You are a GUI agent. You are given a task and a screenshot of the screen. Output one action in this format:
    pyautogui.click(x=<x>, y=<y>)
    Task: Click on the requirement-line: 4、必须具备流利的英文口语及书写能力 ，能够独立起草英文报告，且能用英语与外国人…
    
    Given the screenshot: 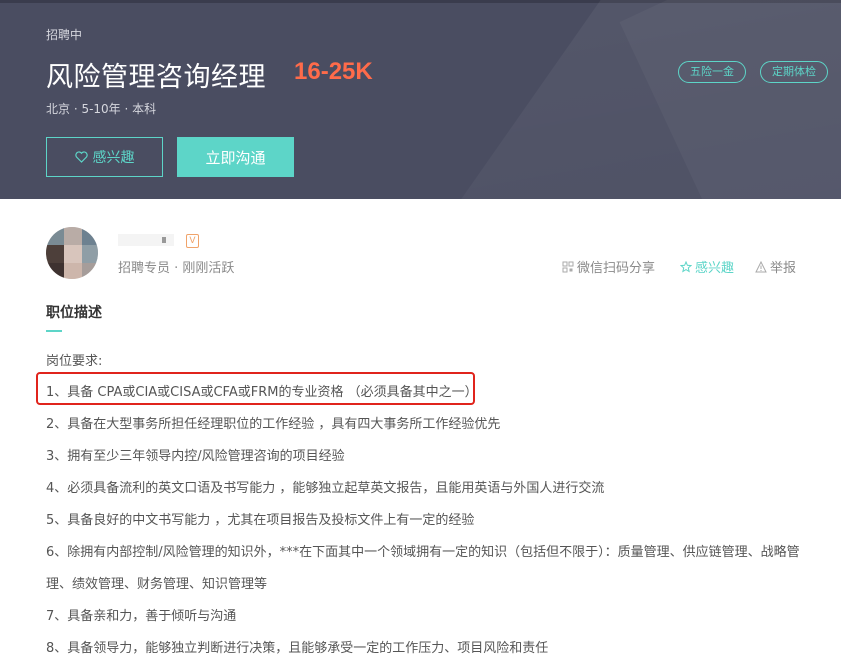 What is the action you would take?
    pyautogui.click(x=325, y=488)
    